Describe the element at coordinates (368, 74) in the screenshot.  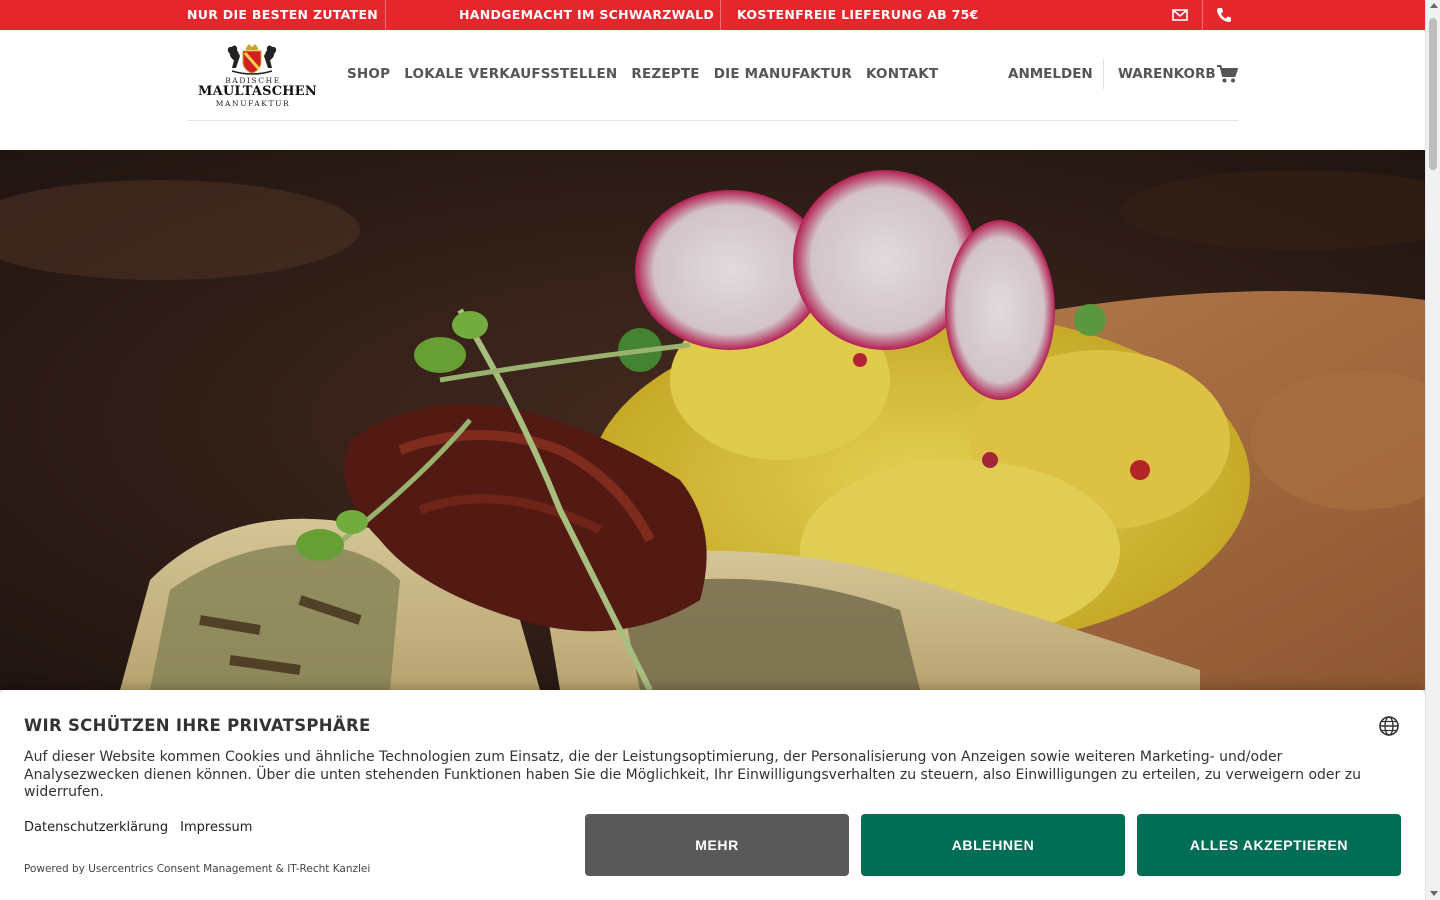
I see `nav-item-shop: SHOP` at that location.